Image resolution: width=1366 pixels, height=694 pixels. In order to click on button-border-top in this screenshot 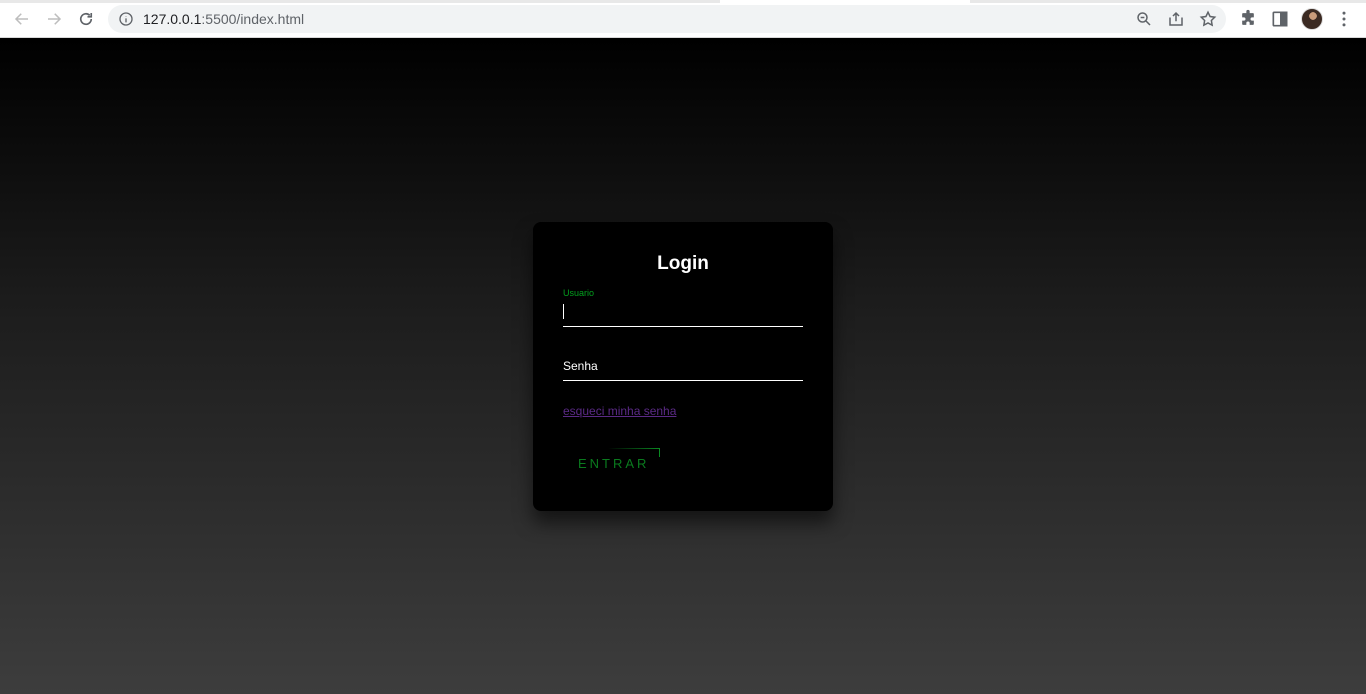, I will do `click(634, 448)`.